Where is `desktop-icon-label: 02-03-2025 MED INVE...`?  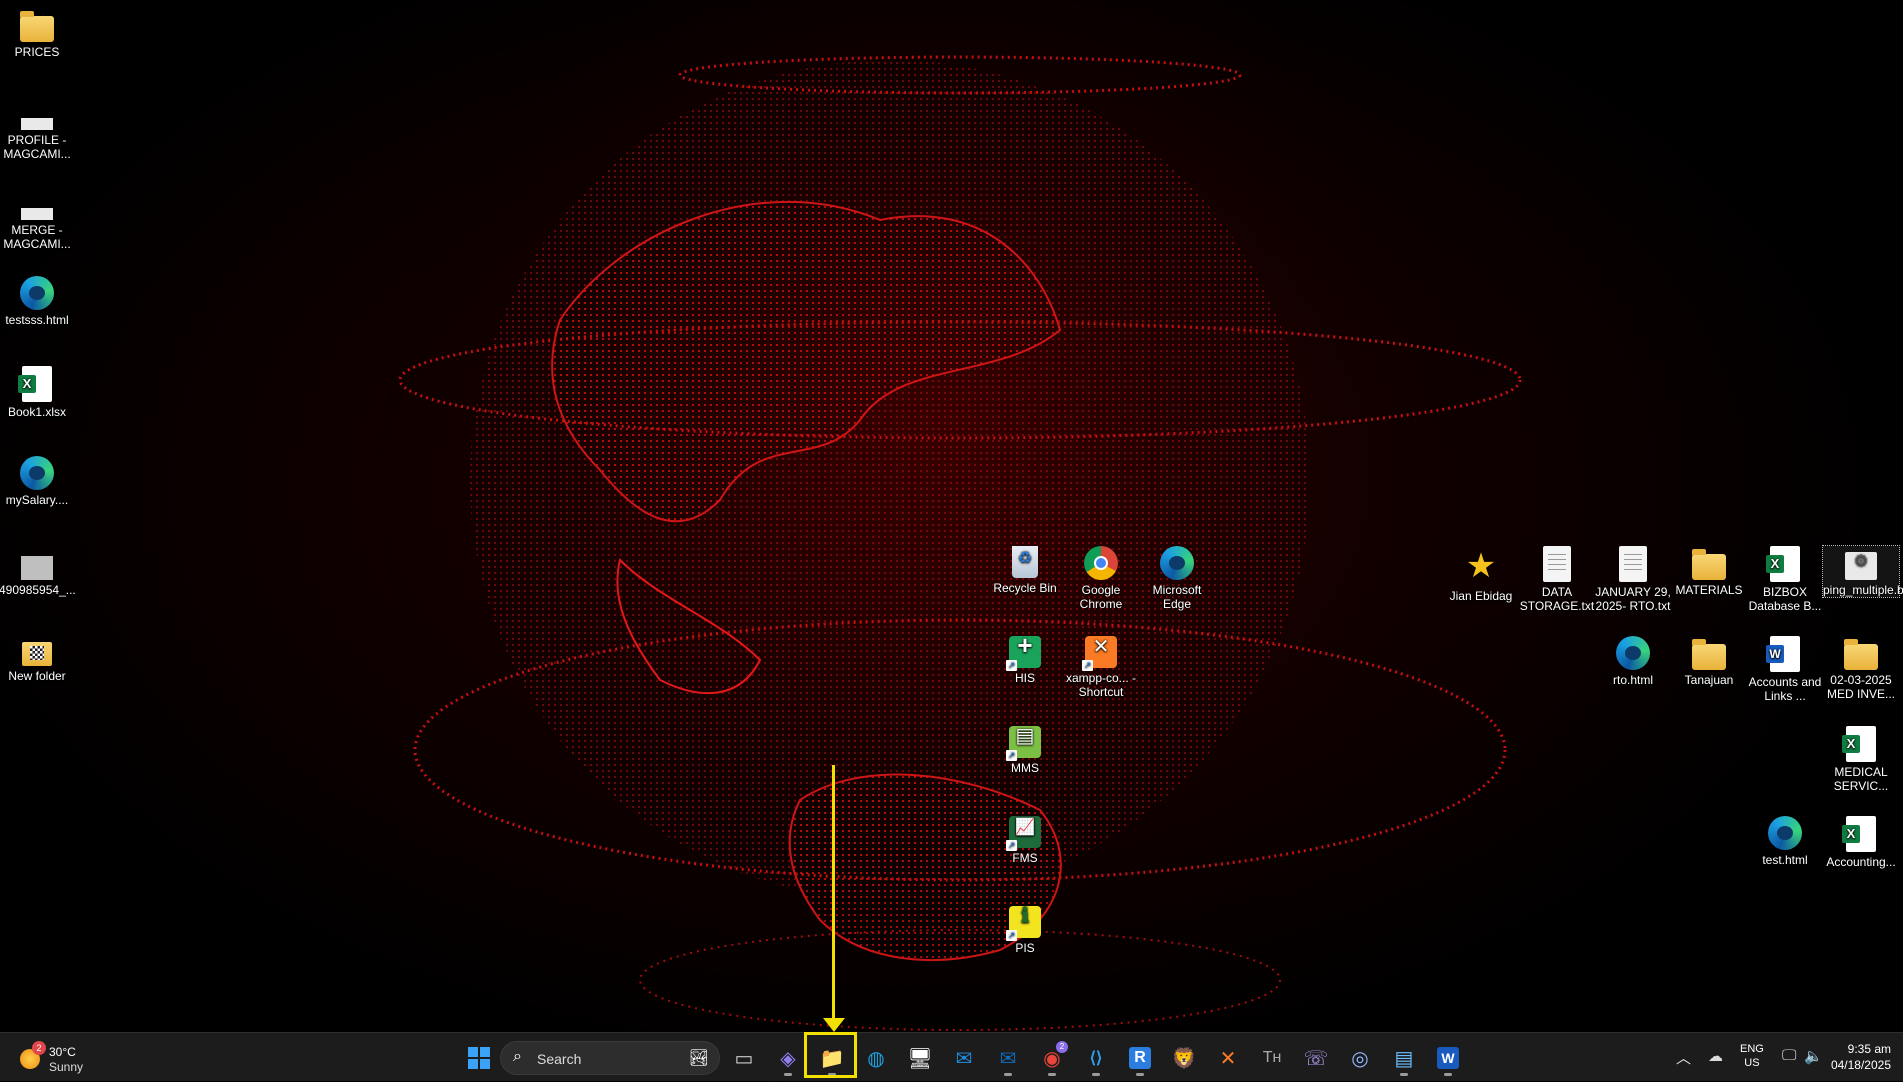 desktop-icon-label: 02-03-2025 MED INVE... is located at coordinates (1860, 687).